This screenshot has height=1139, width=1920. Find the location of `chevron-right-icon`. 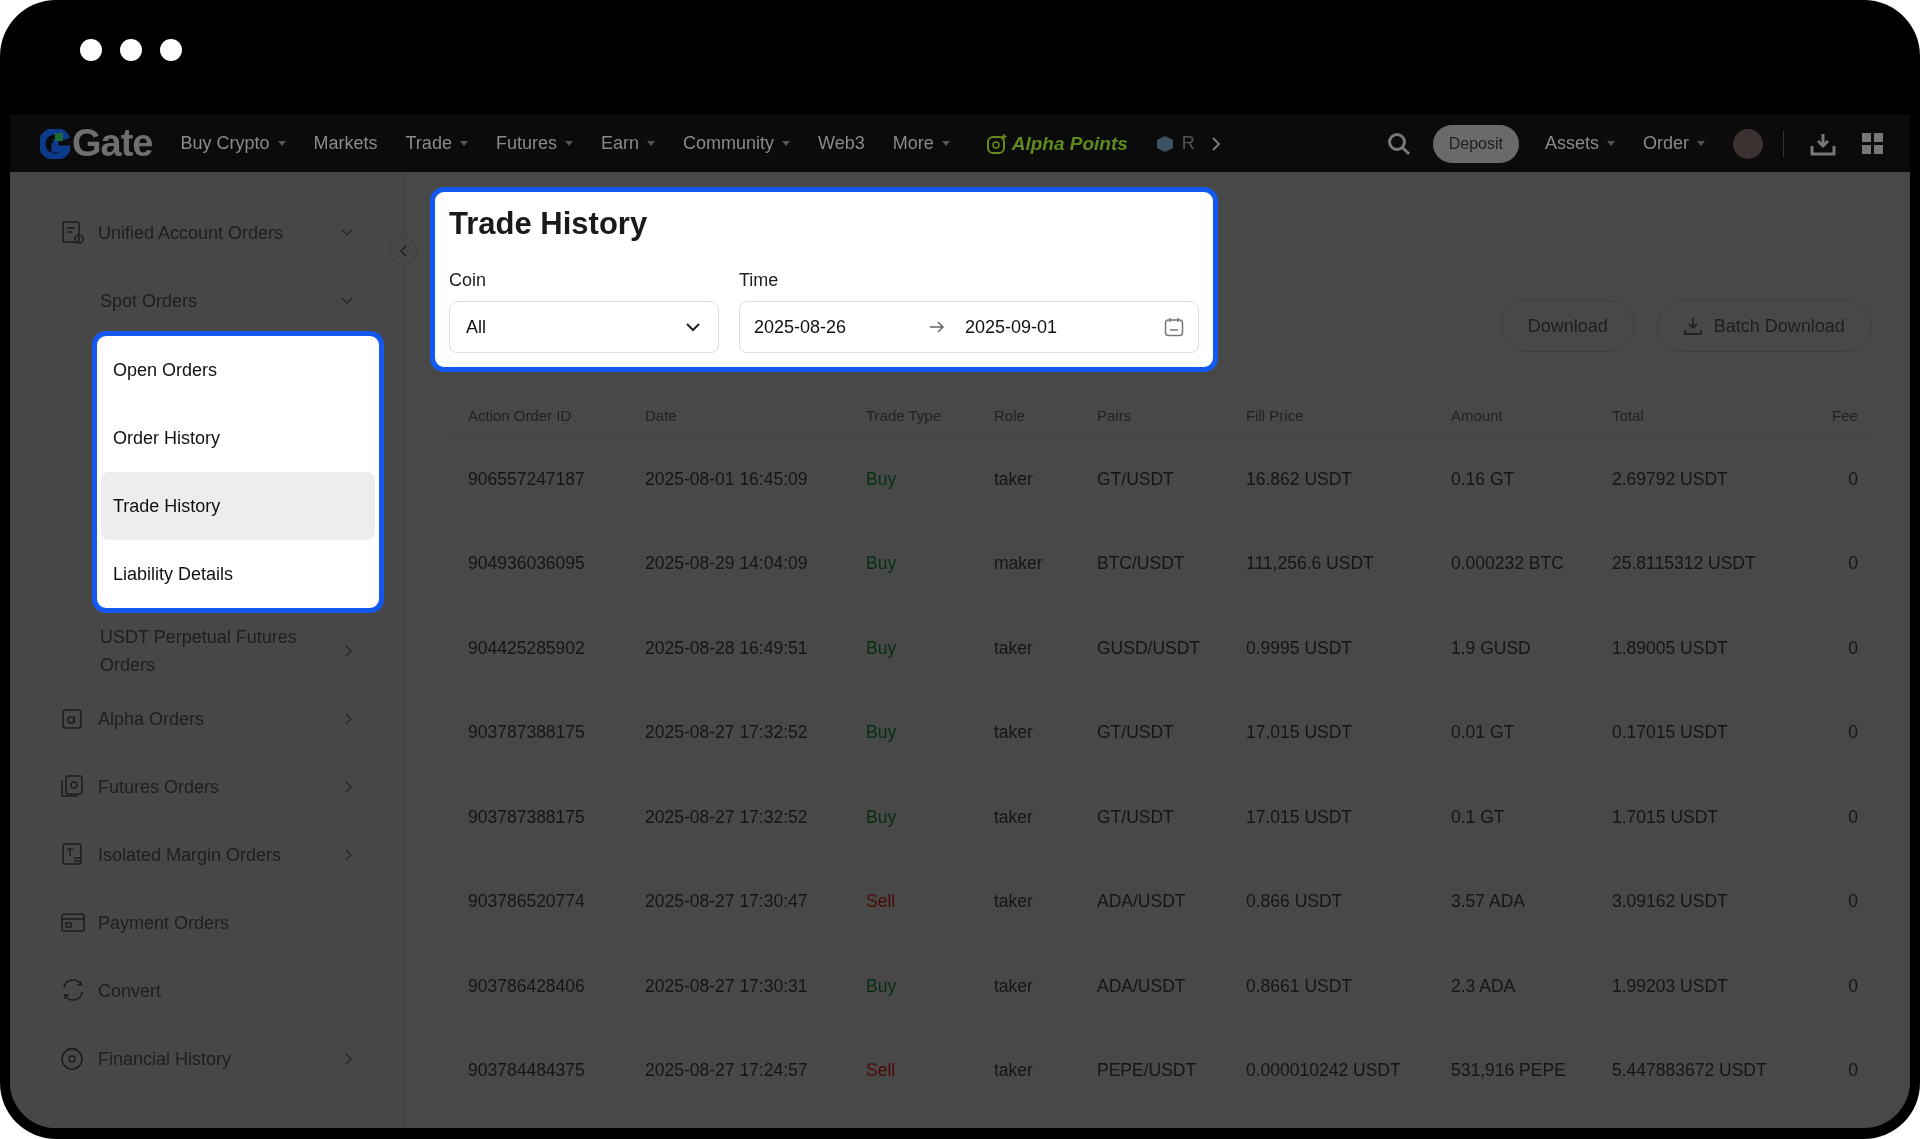

chevron-right-icon is located at coordinates (1215, 143).